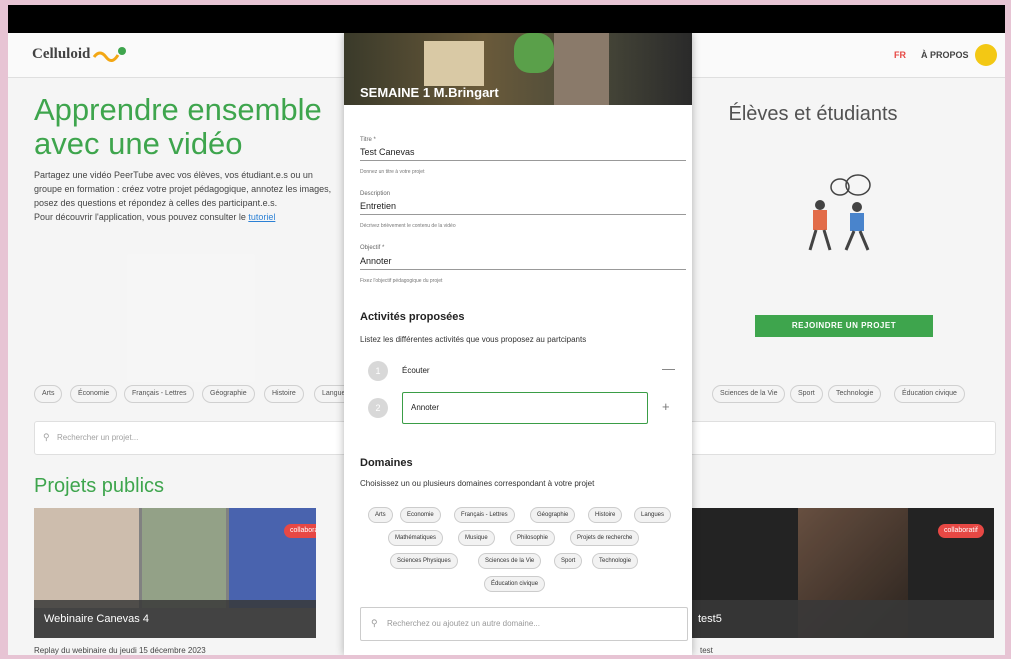 Image resolution: width=1011 pixels, height=659 pixels. Describe the element at coordinates (386, 463) in the screenshot. I see `domains-title: Domaines` at that location.